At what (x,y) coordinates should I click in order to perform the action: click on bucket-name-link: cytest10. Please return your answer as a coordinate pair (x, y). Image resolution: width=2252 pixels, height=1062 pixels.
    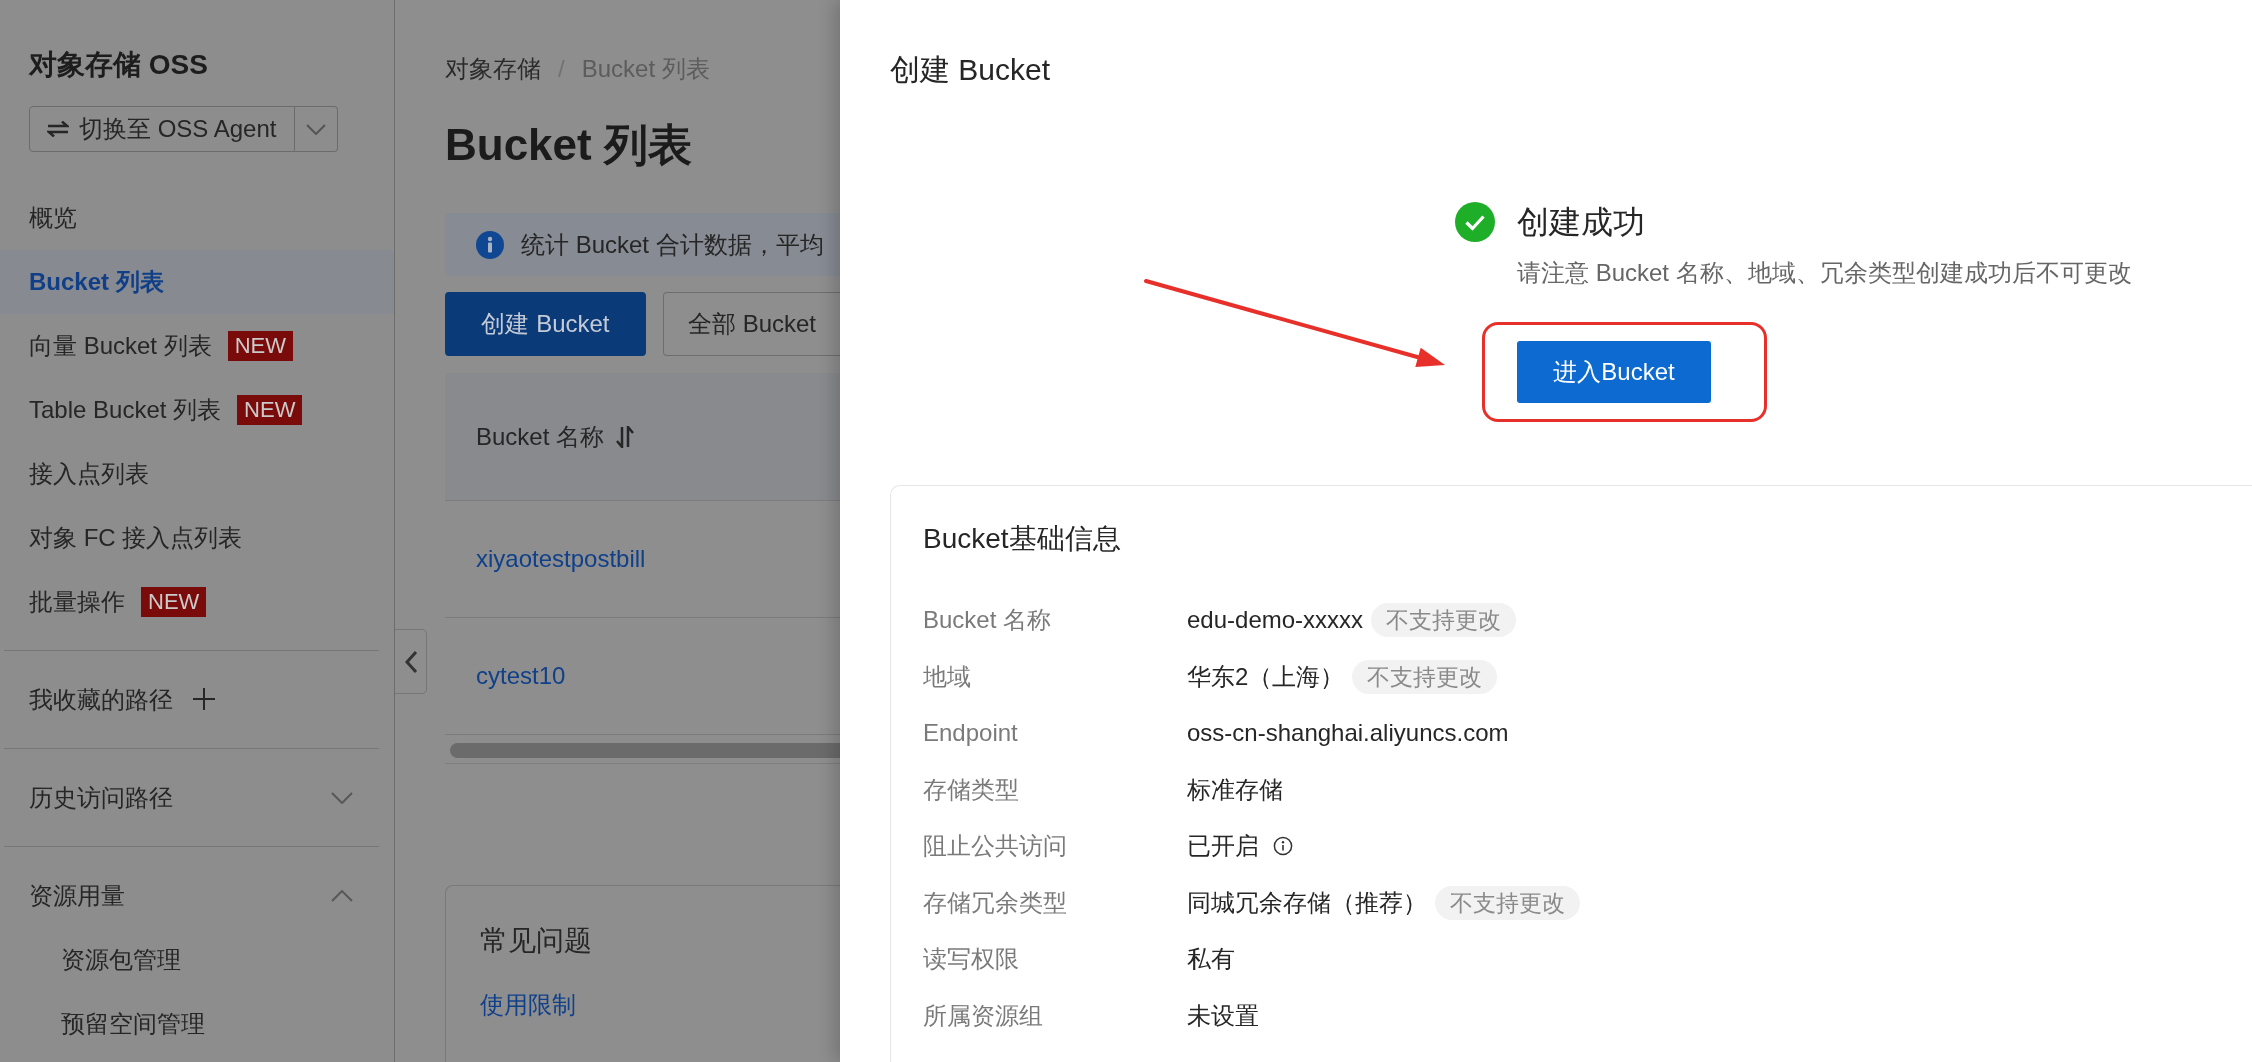
    Looking at the image, I should click on (521, 676).